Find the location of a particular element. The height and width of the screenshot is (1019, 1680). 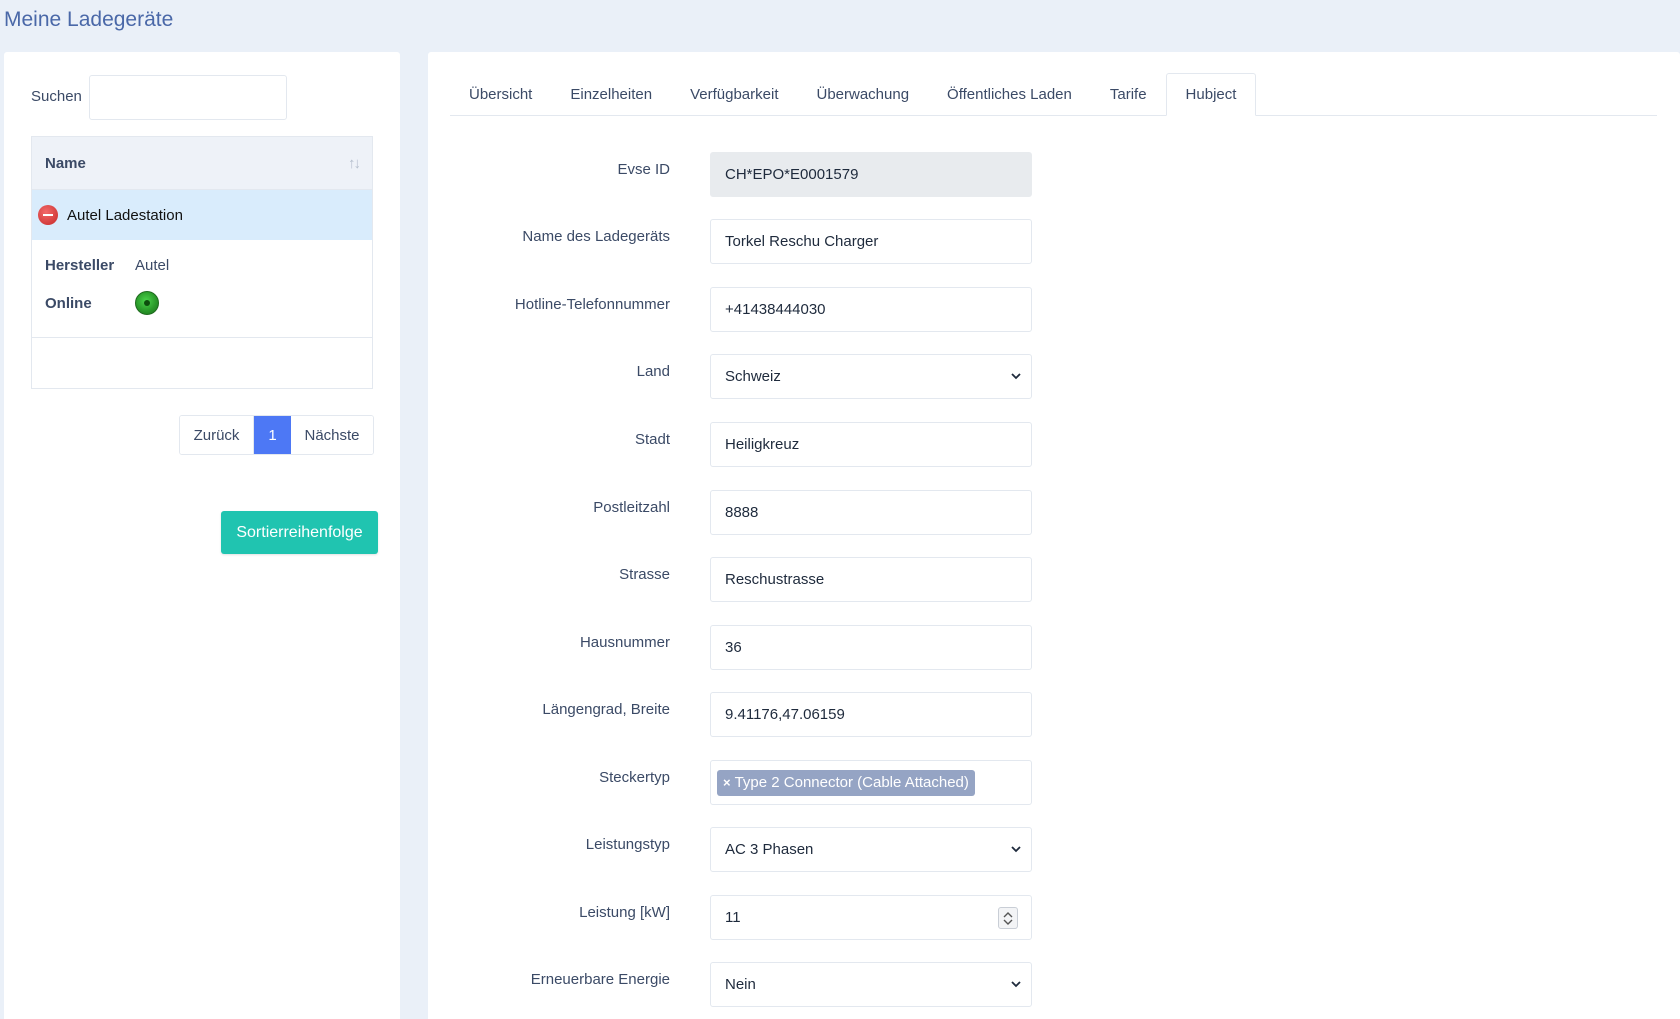

power-type-value: AC 3 Phasen is located at coordinates (769, 849).